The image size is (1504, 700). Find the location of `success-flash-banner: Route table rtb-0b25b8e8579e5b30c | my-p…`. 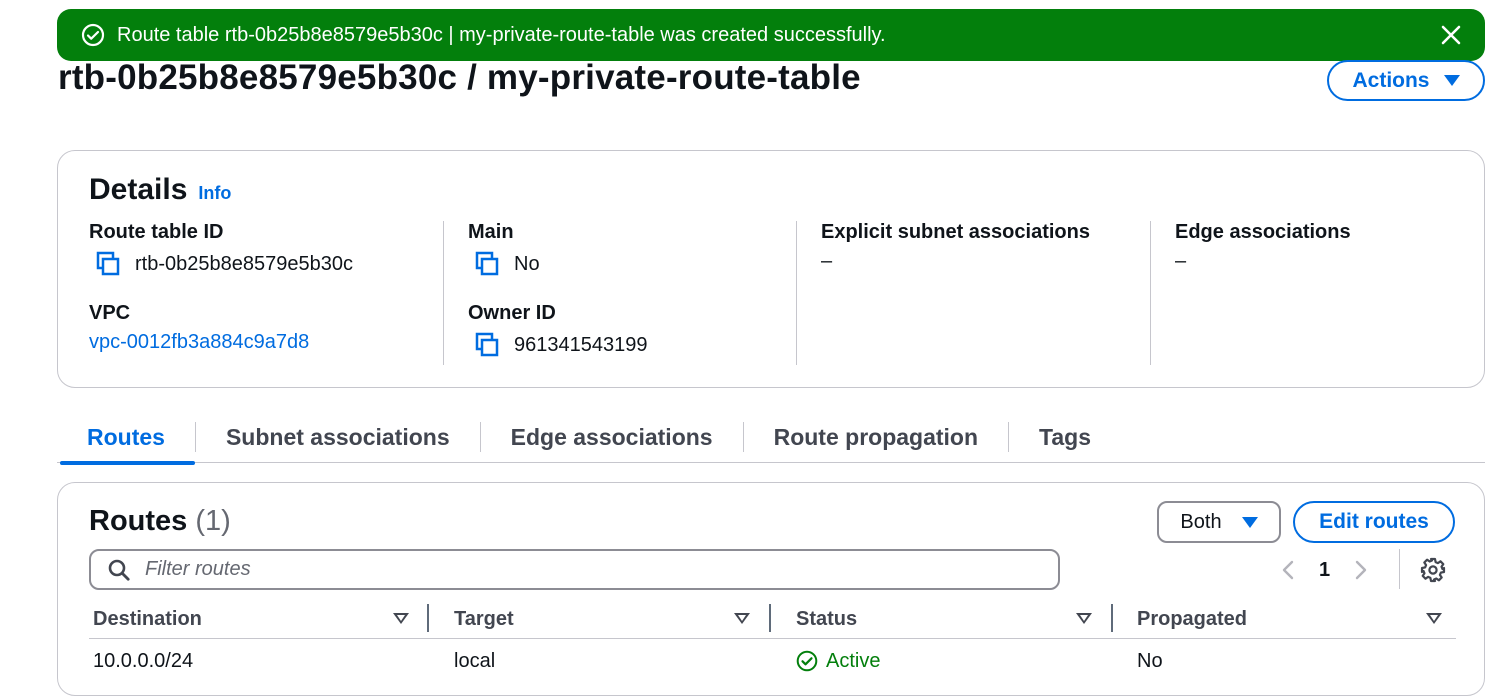

success-flash-banner: Route table rtb-0b25b8e8579e5b30c | my-p… is located at coordinates (771, 35).